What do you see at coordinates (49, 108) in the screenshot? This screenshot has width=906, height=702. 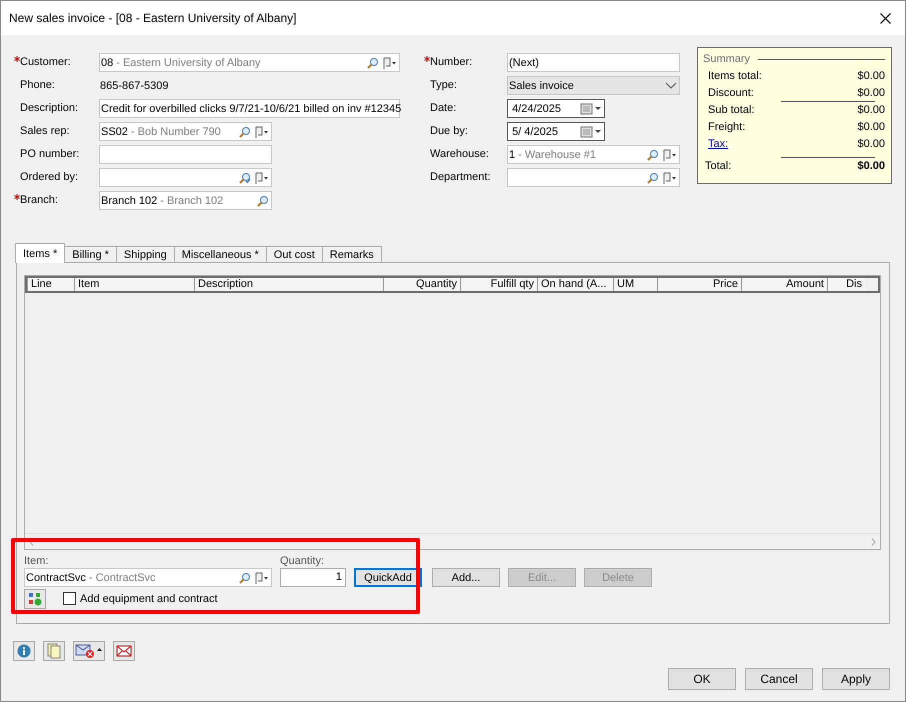 I see `field-label: Description:` at bounding box center [49, 108].